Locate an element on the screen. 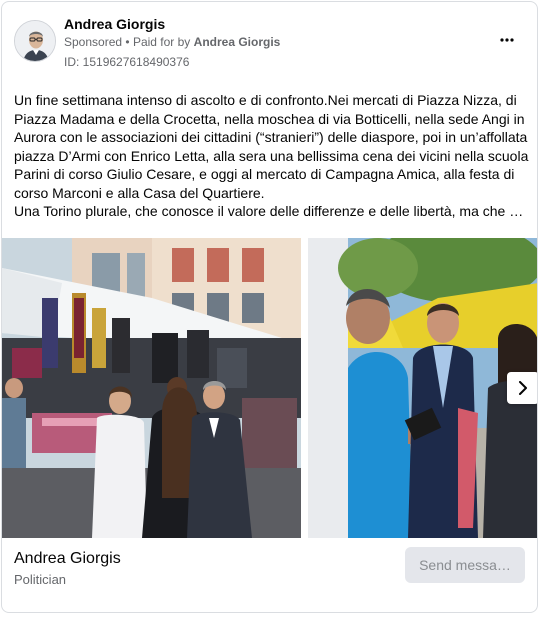  carousel-next-button is located at coordinates (522, 388).